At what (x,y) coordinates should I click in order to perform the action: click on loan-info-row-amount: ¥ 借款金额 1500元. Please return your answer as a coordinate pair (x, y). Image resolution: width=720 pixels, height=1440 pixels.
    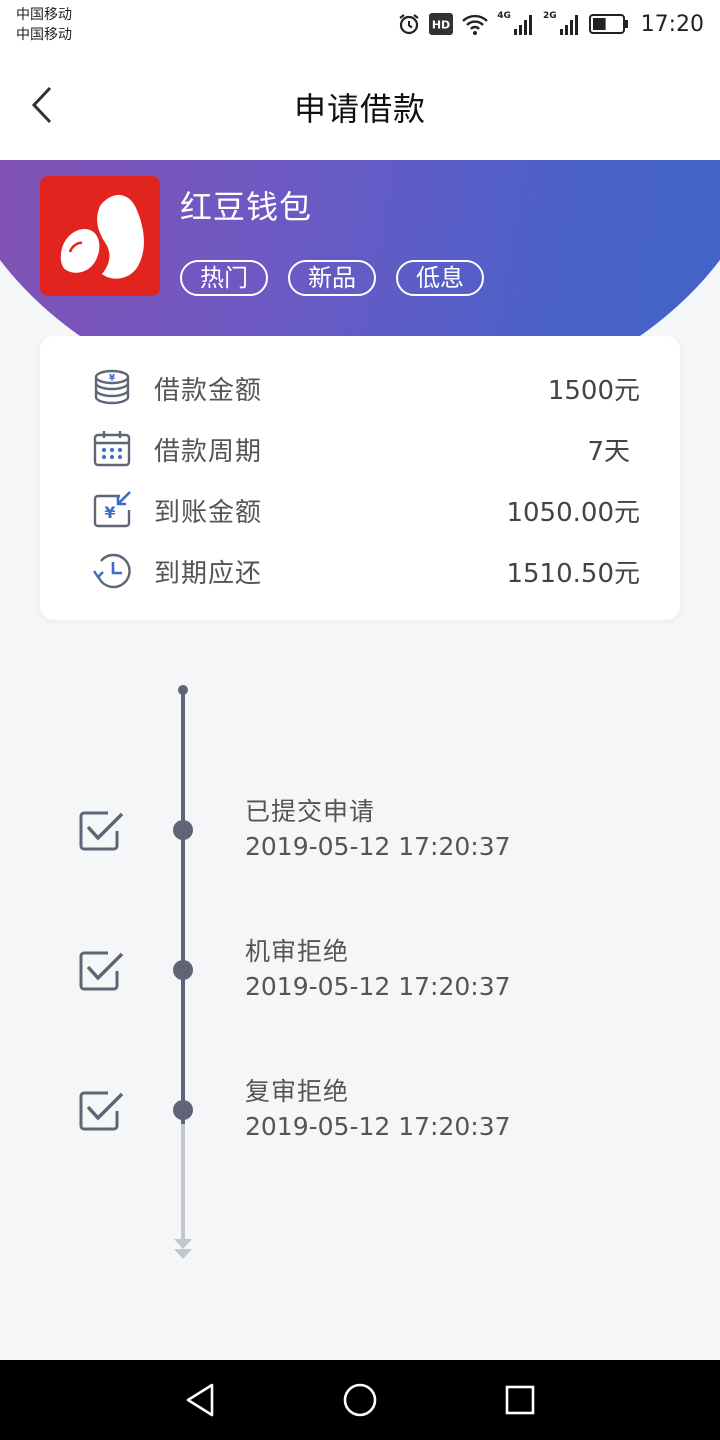
    Looking at the image, I should click on (366, 388).